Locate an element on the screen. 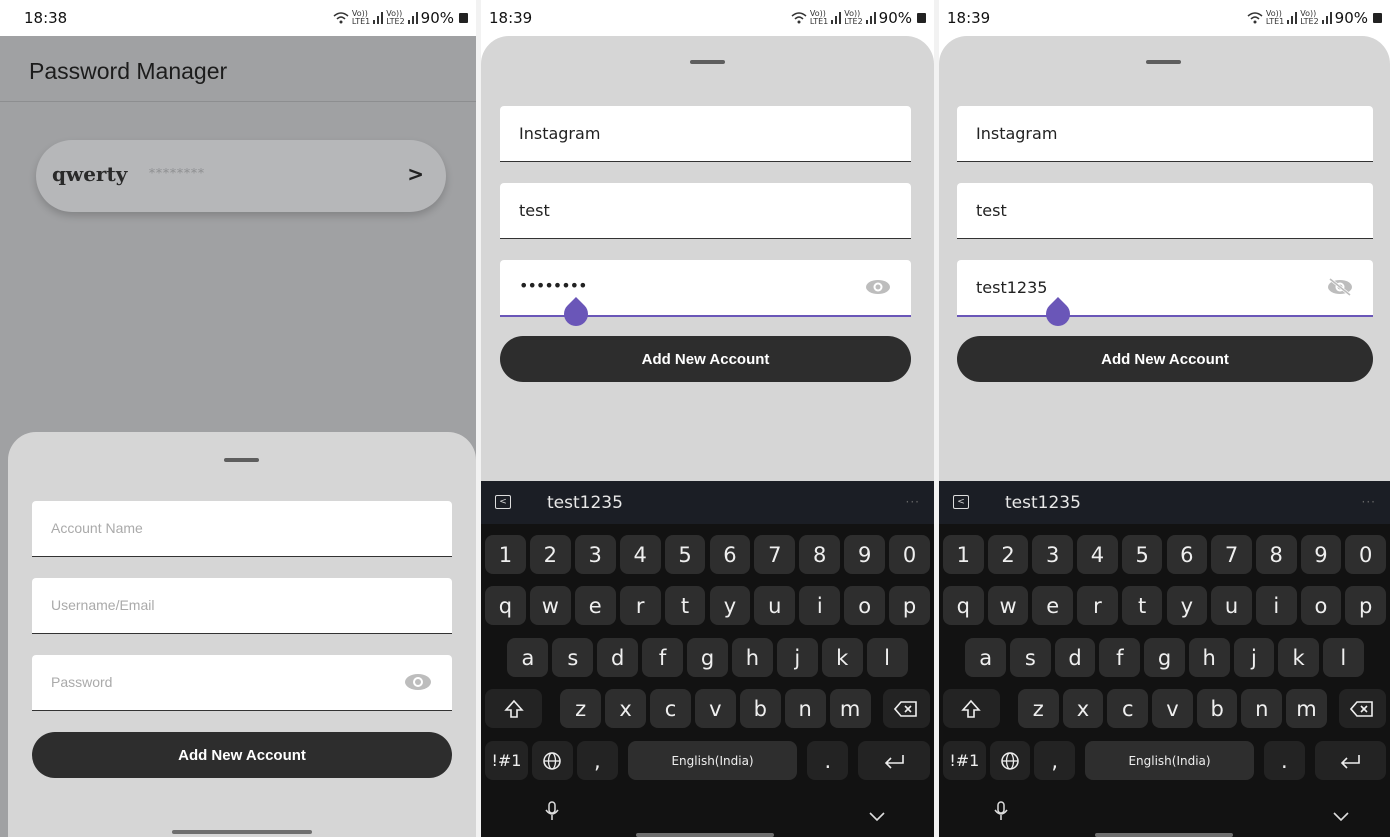 Image resolution: width=1390 pixels, height=837 pixels. key-6: 6 is located at coordinates (1187, 554).